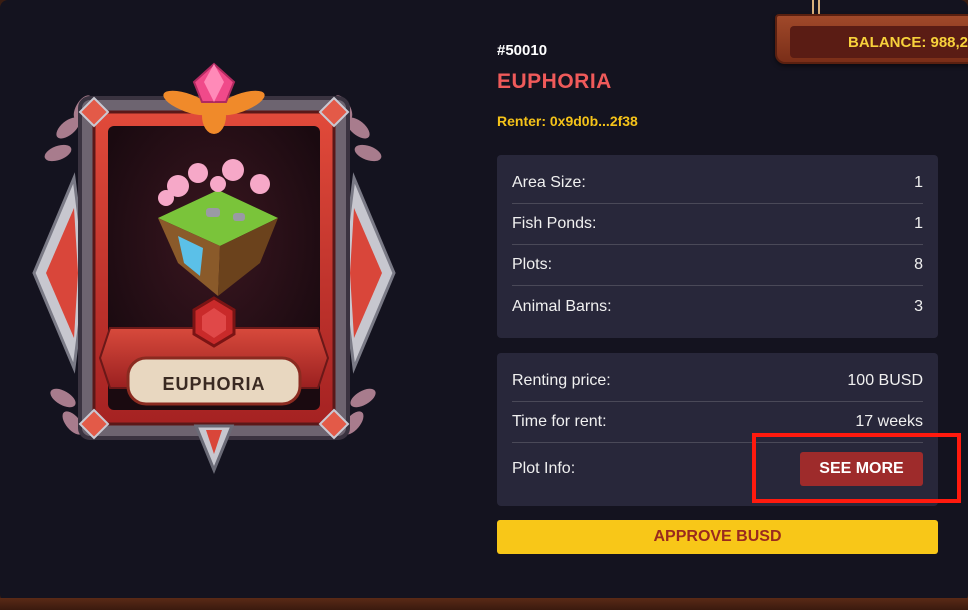  I want to click on stat-label: Area Size:, so click(549, 182).